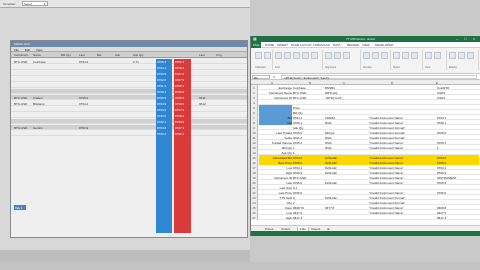 This screenshot has width=480, height=270. What do you see at coordinates (457, 38) in the screenshot?
I see `minimize-icon: –` at bounding box center [457, 38].